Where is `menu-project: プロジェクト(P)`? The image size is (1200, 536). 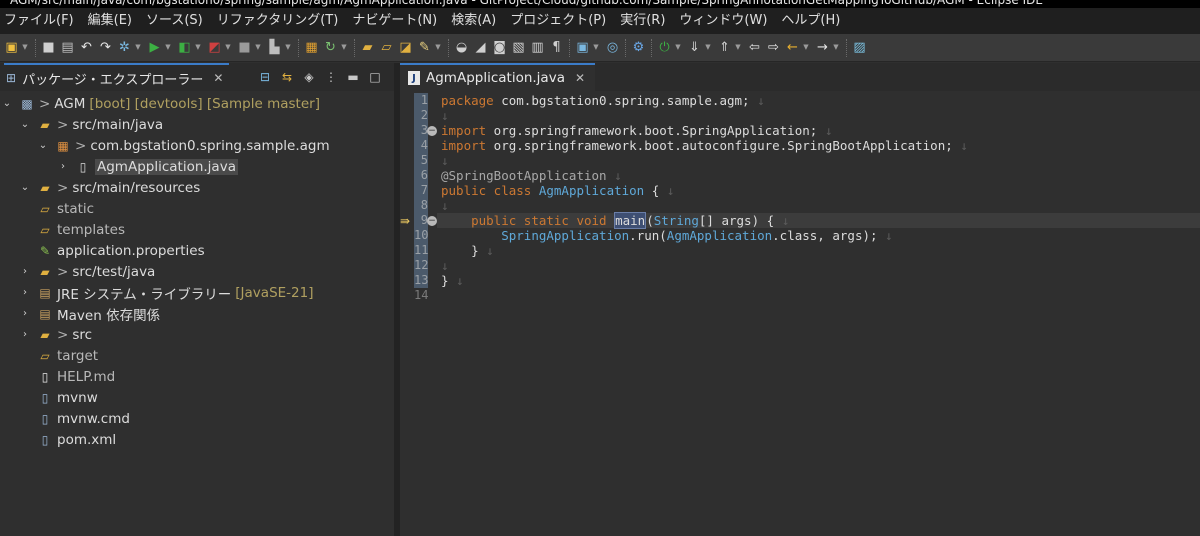 menu-project: プロジェクト(P) is located at coordinates (561, 21).